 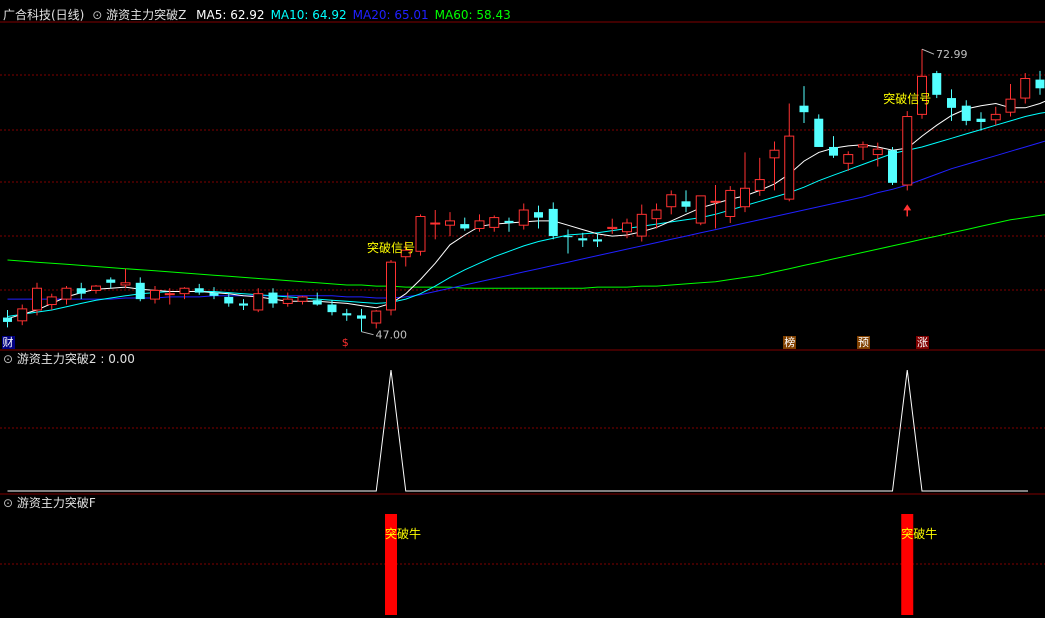 What do you see at coordinates (308, 15) in the screenshot?
I see `ma-legend-item: MA10: 64.92` at bounding box center [308, 15].